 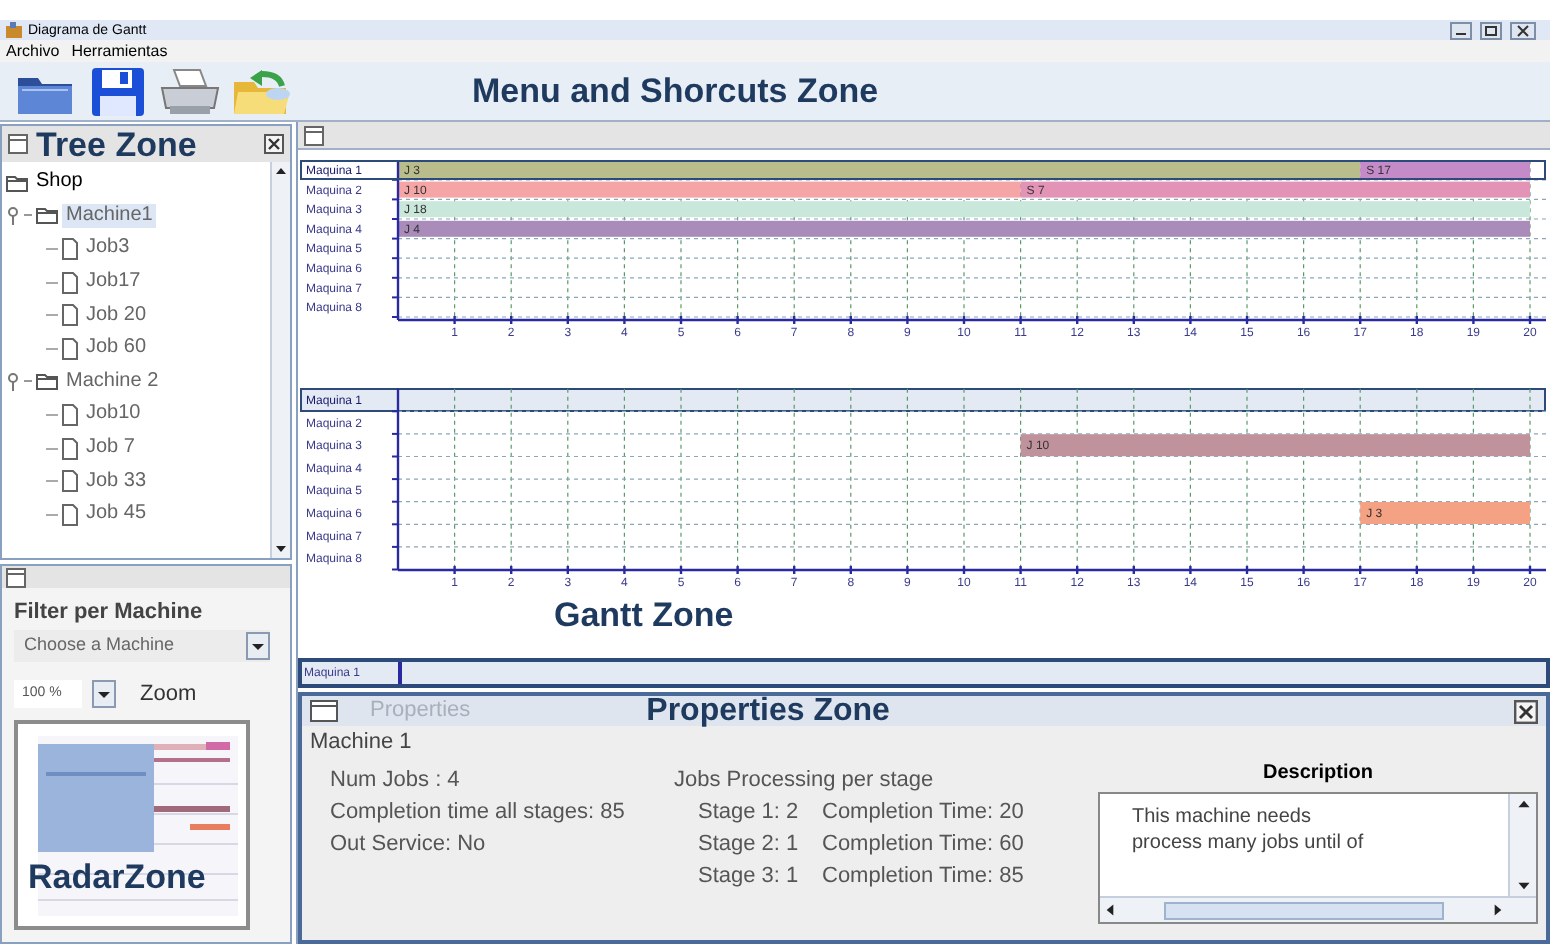 I want to click on machine-dropdown: Choose a Machine, so click(x=142, y=646).